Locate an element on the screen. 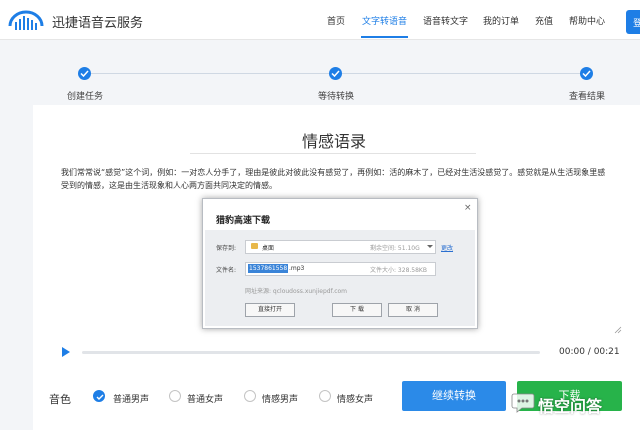 The height and width of the screenshot is (430, 640). free-space: 剩余空间: 51.10G is located at coordinates (395, 248).